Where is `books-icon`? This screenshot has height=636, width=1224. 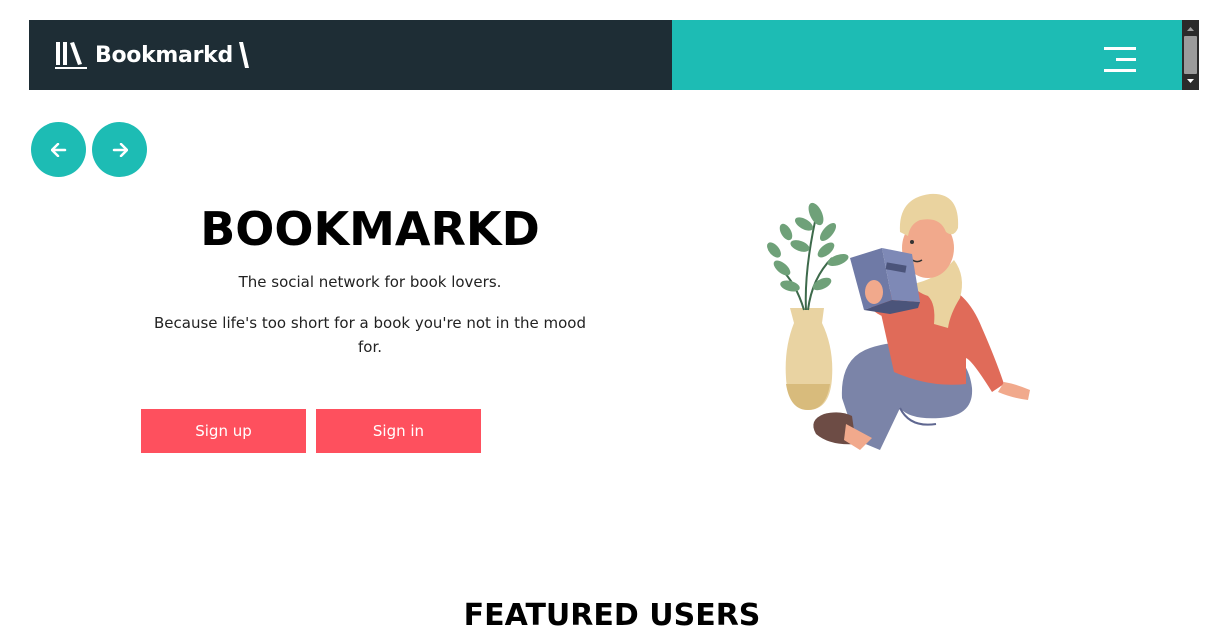 books-icon is located at coordinates (71, 55).